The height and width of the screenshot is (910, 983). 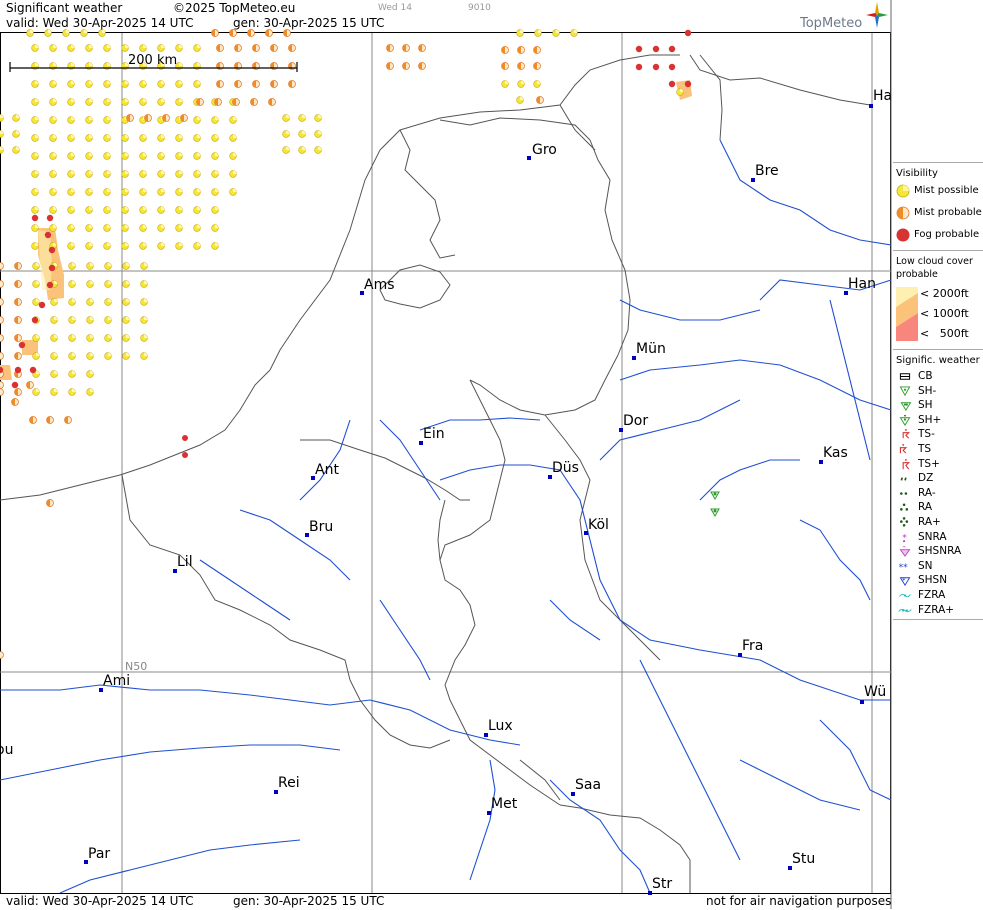 What do you see at coordinates (947, 234) in the screenshot?
I see `legend-label: Fog probable` at bounding box center [947, 234].